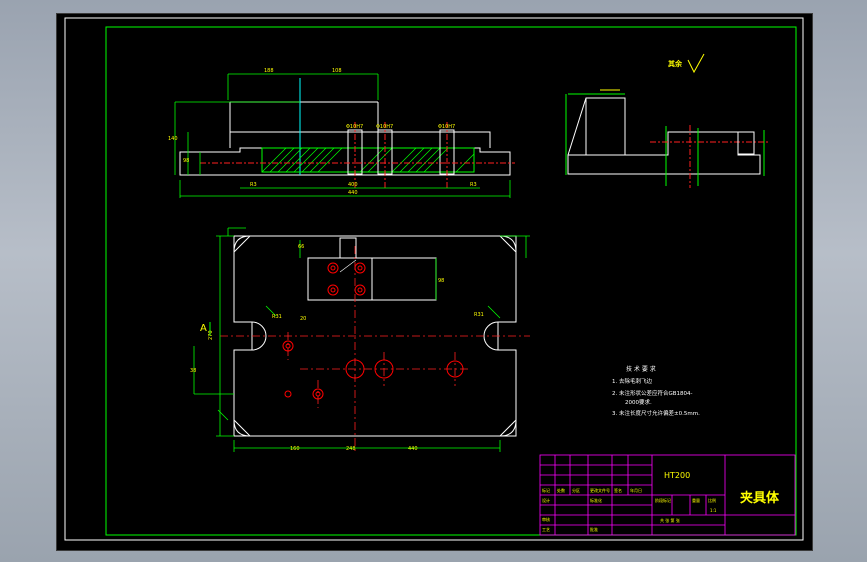 The image size is (867, 562). I want to click on material-text: HT200, so click(677, 475).